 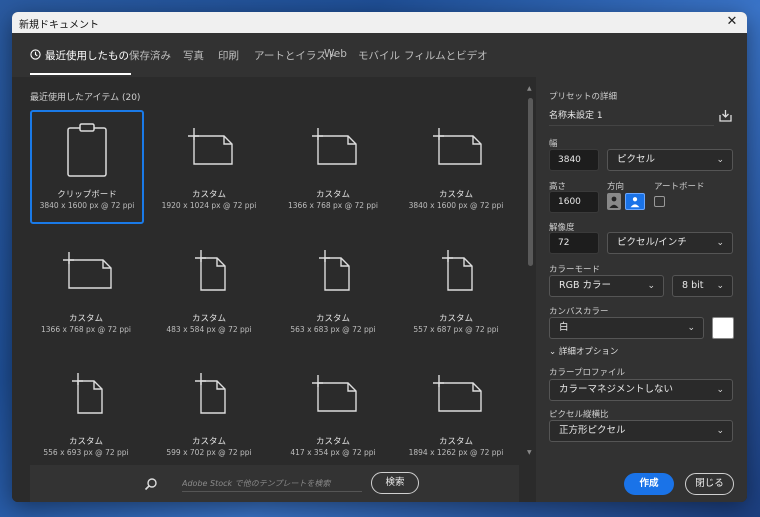 What do you see at coordinates (87, 167) in the screenshot?
I see `preset-item-clipboard: クリップボード 3840 x 1600 px @ 72 ppi` at bounding box center [87, 167].